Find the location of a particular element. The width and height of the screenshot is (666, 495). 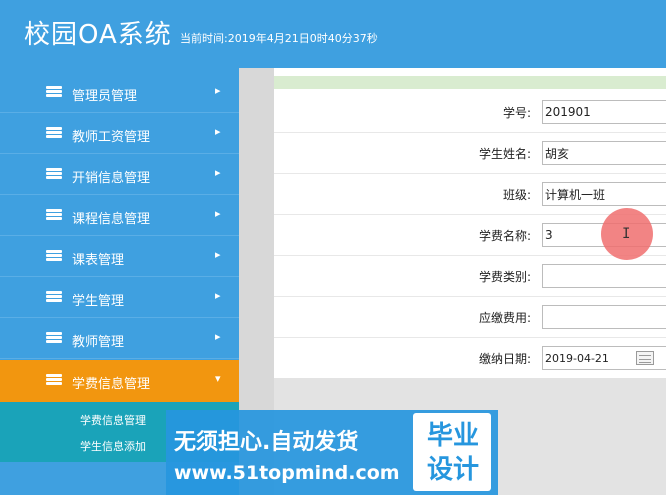

sidebar-item-teacher-salary: 教师工资管理 ▸ is located at coordinates (119, 134).